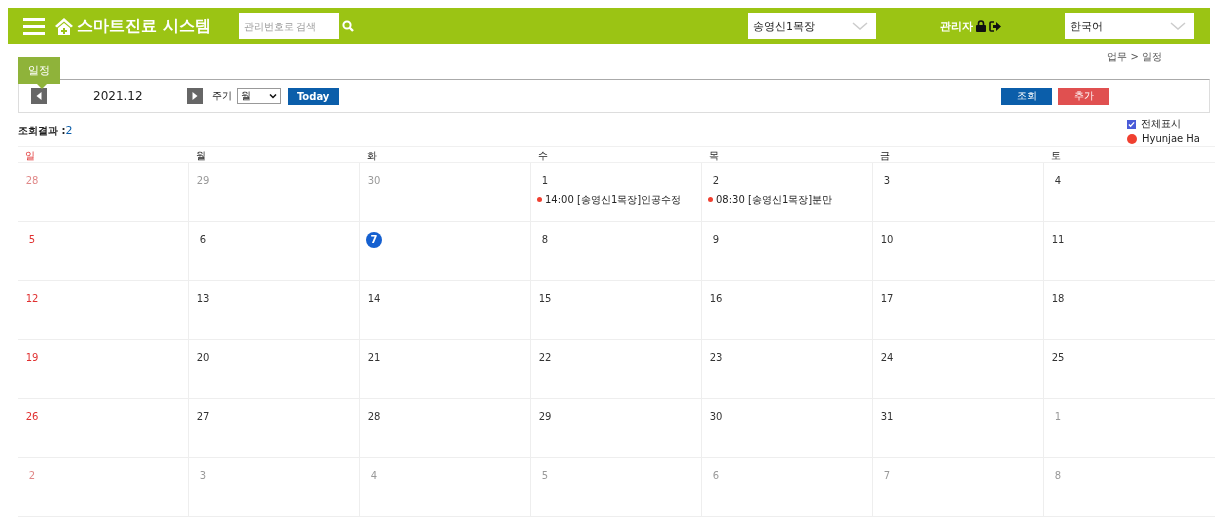  I want to click on day-number: 9, so click(716, 239).